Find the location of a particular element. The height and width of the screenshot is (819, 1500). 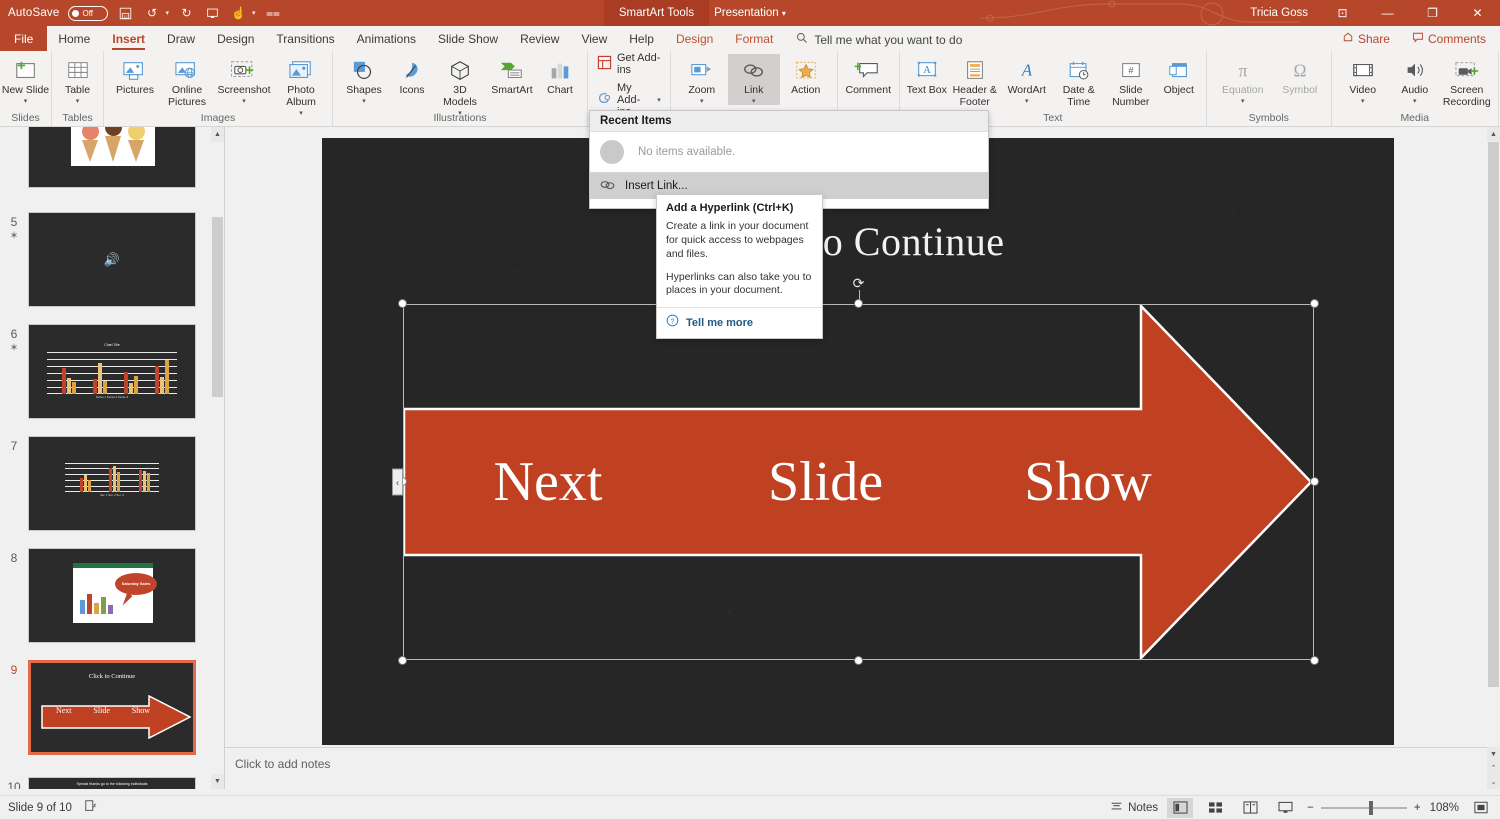

link-button: Link ▾ is located at coordinates (753, 79).